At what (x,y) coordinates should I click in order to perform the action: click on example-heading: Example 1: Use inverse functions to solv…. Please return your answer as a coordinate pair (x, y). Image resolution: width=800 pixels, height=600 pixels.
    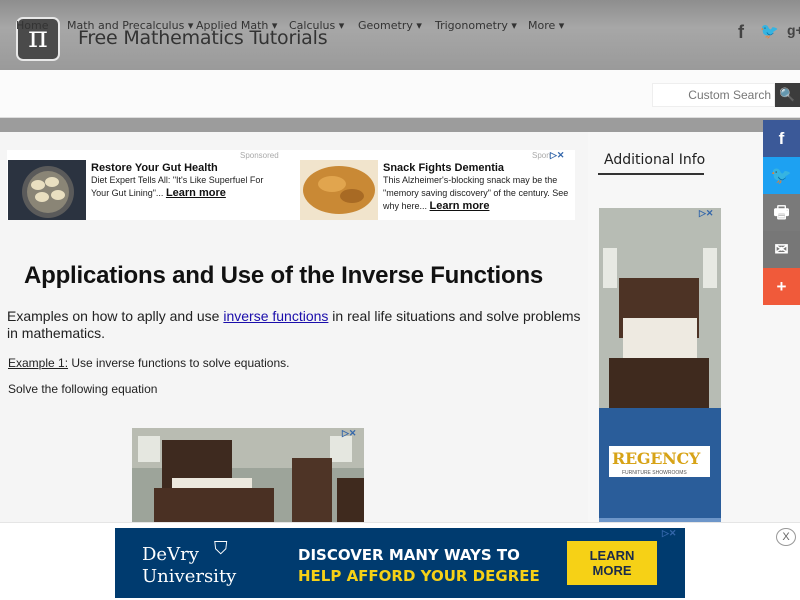
    Looking at the image, I should click on (149, 363).